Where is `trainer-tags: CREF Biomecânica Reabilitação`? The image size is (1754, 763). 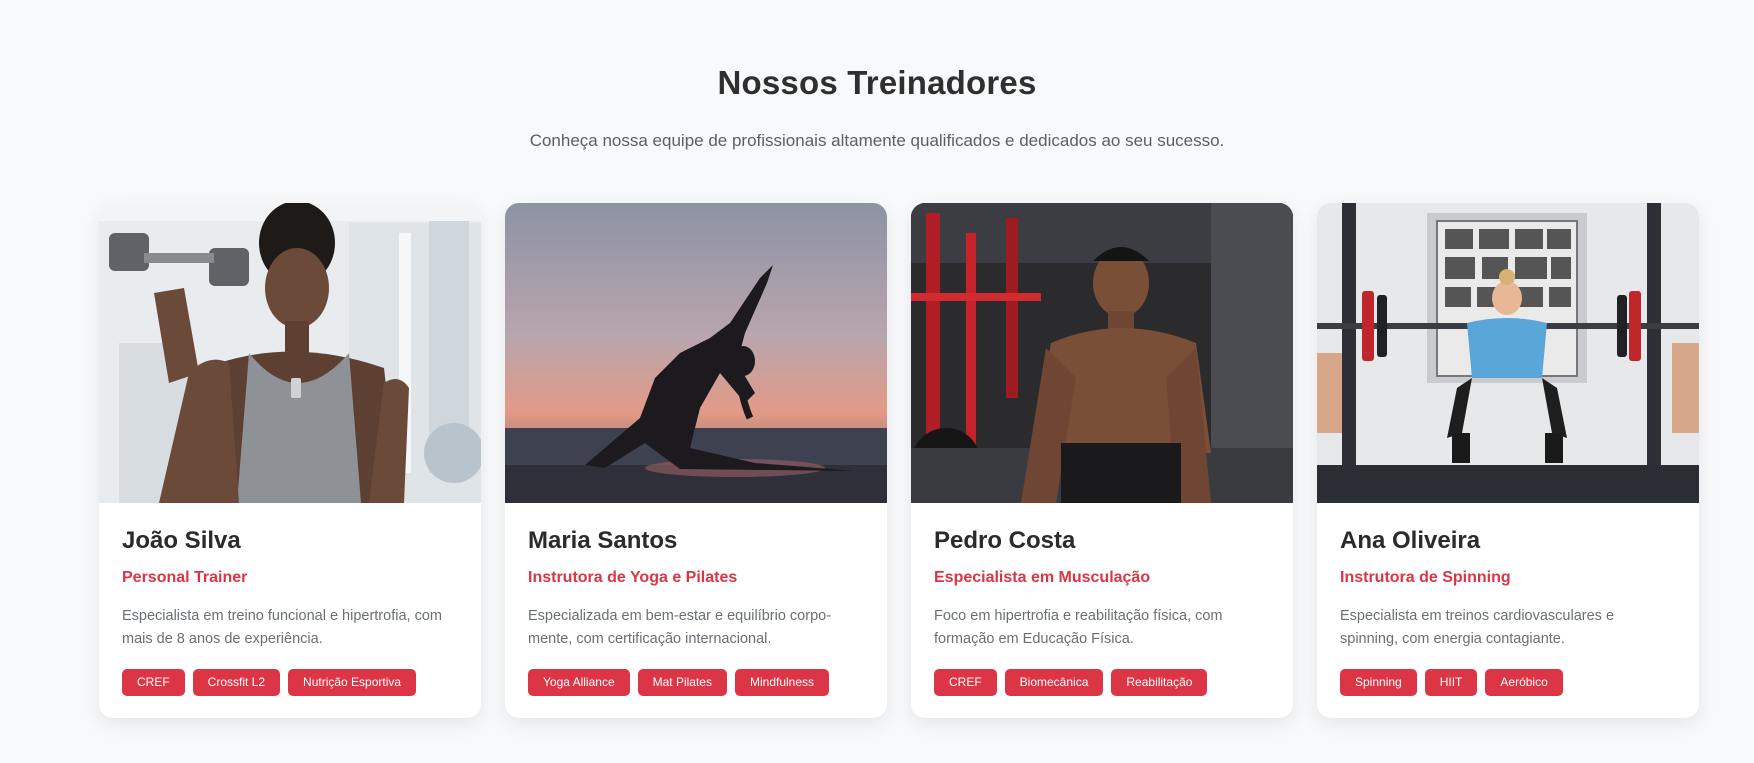
trainer-tags: CREF Biomecânica Reabilitação is located at coordinates (1102, 682).